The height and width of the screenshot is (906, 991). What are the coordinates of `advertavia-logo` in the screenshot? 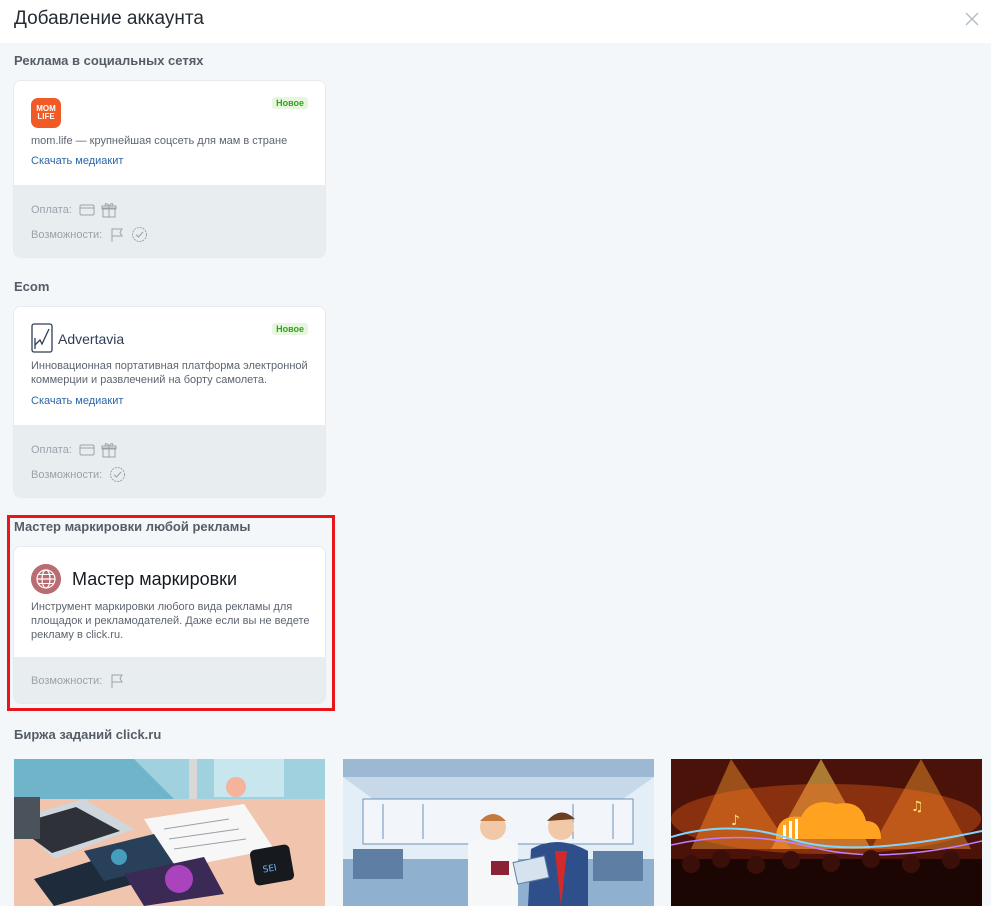 It's located at (42, 338).